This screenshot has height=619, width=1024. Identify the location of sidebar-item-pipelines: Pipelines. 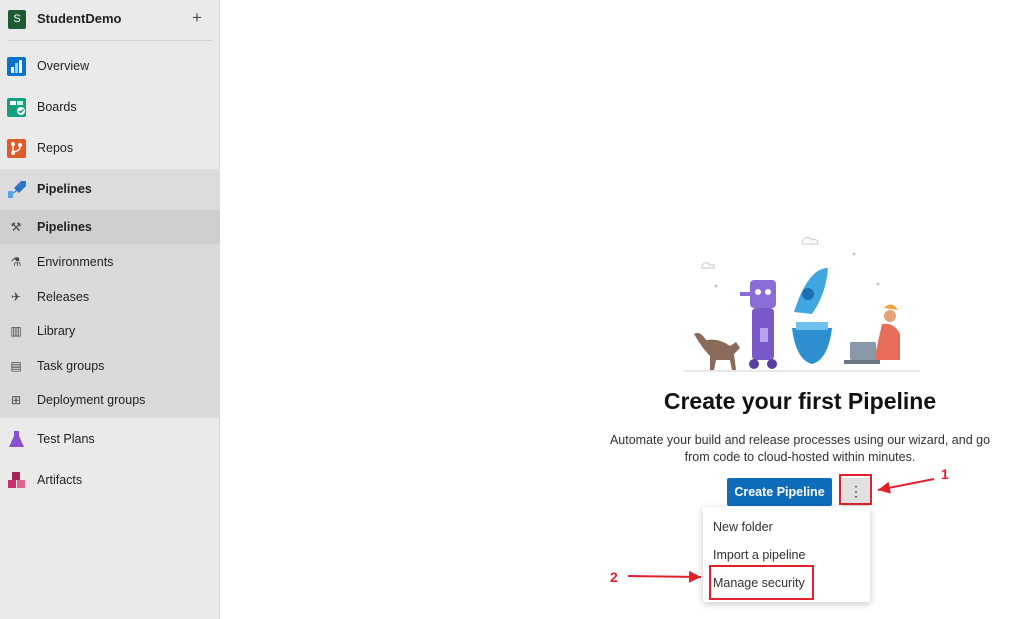
(110, 189).